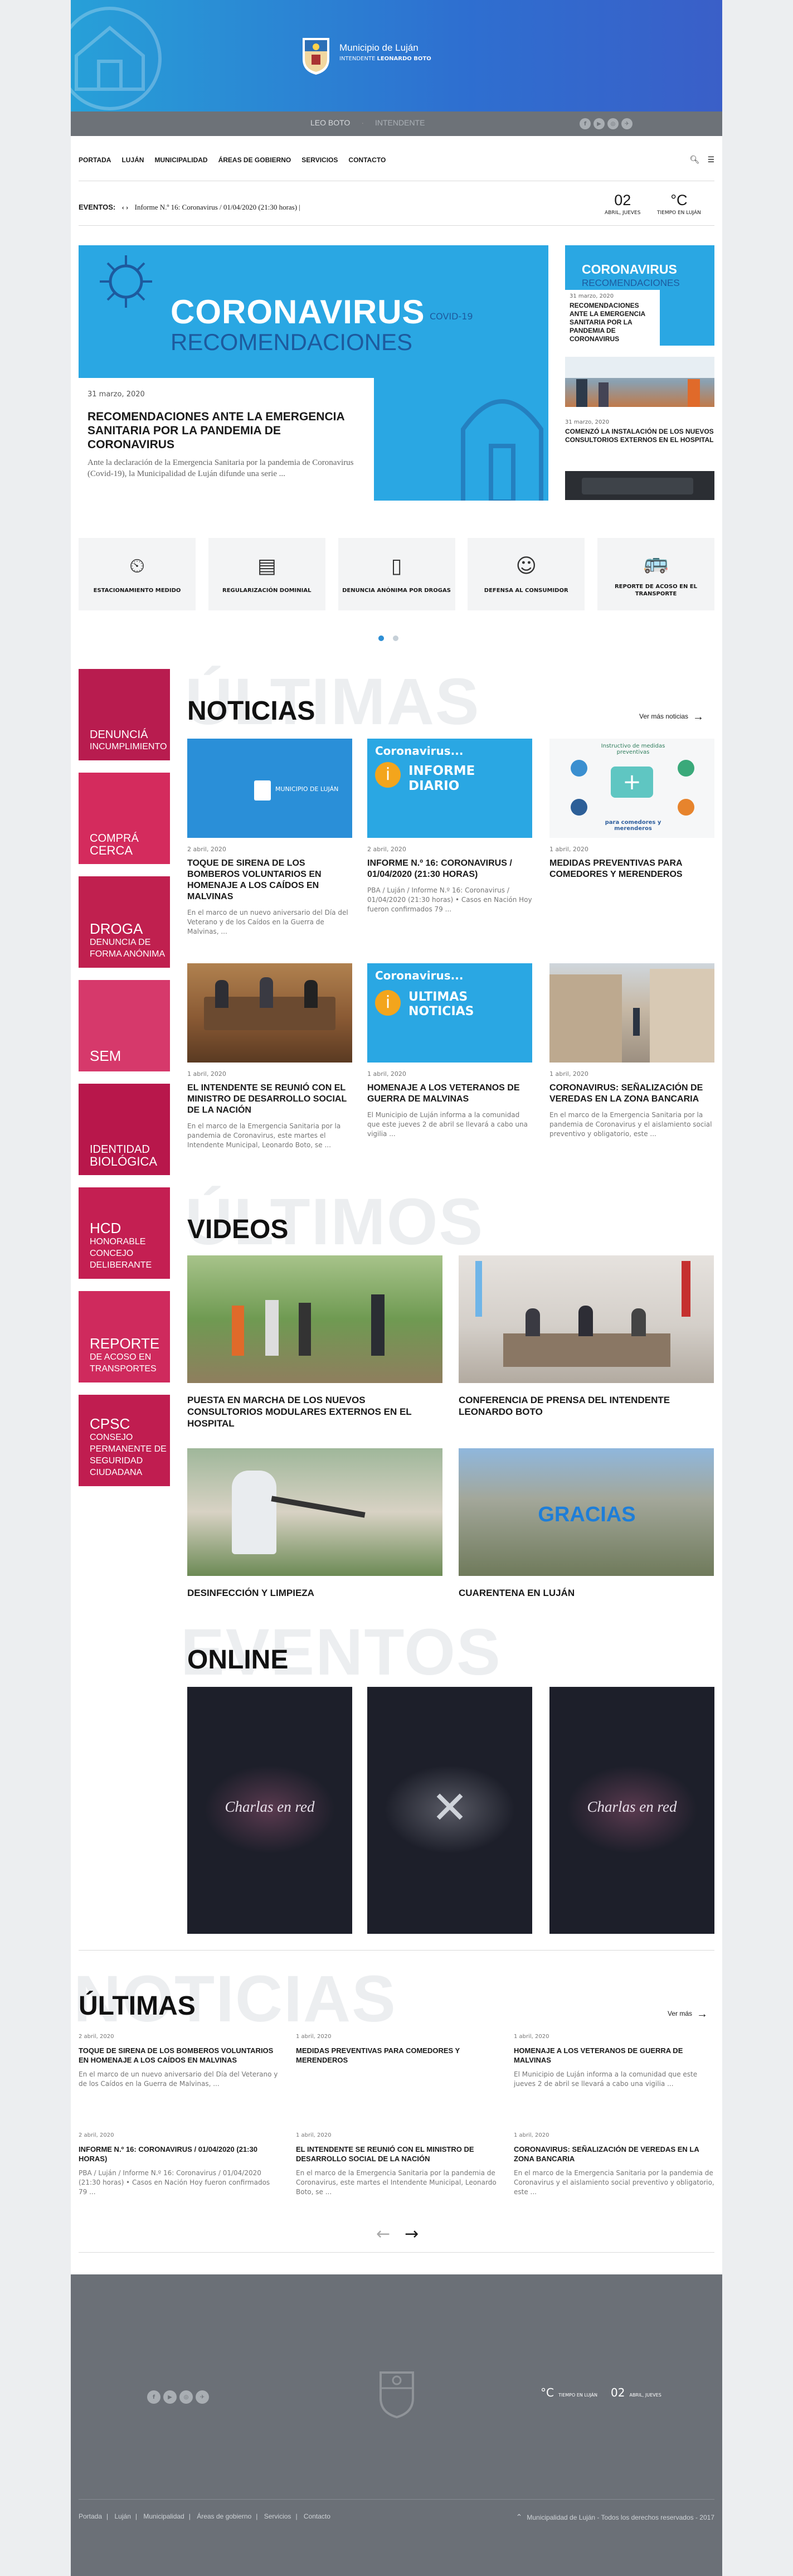  What do you see at coordinates (163, 2516) in the screenshot?
I see `footer-link-municipalidad: Municipalidad` at bounding box center [163, 2516].